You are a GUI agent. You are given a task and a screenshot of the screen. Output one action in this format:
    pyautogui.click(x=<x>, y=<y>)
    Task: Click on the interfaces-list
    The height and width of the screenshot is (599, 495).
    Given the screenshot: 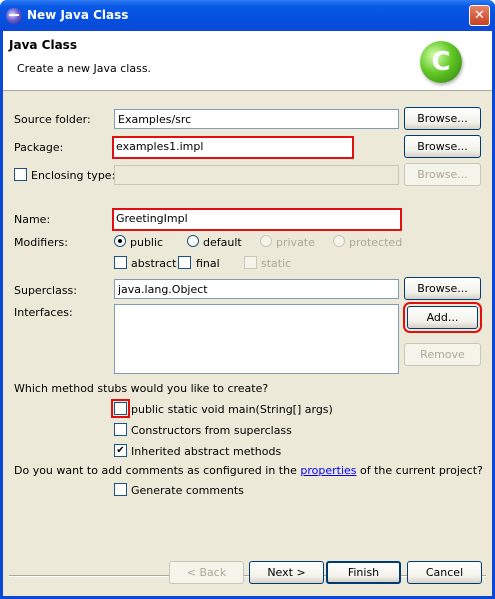 What is the action you would take?
    pyautogui.click(x=256, y=339)
    